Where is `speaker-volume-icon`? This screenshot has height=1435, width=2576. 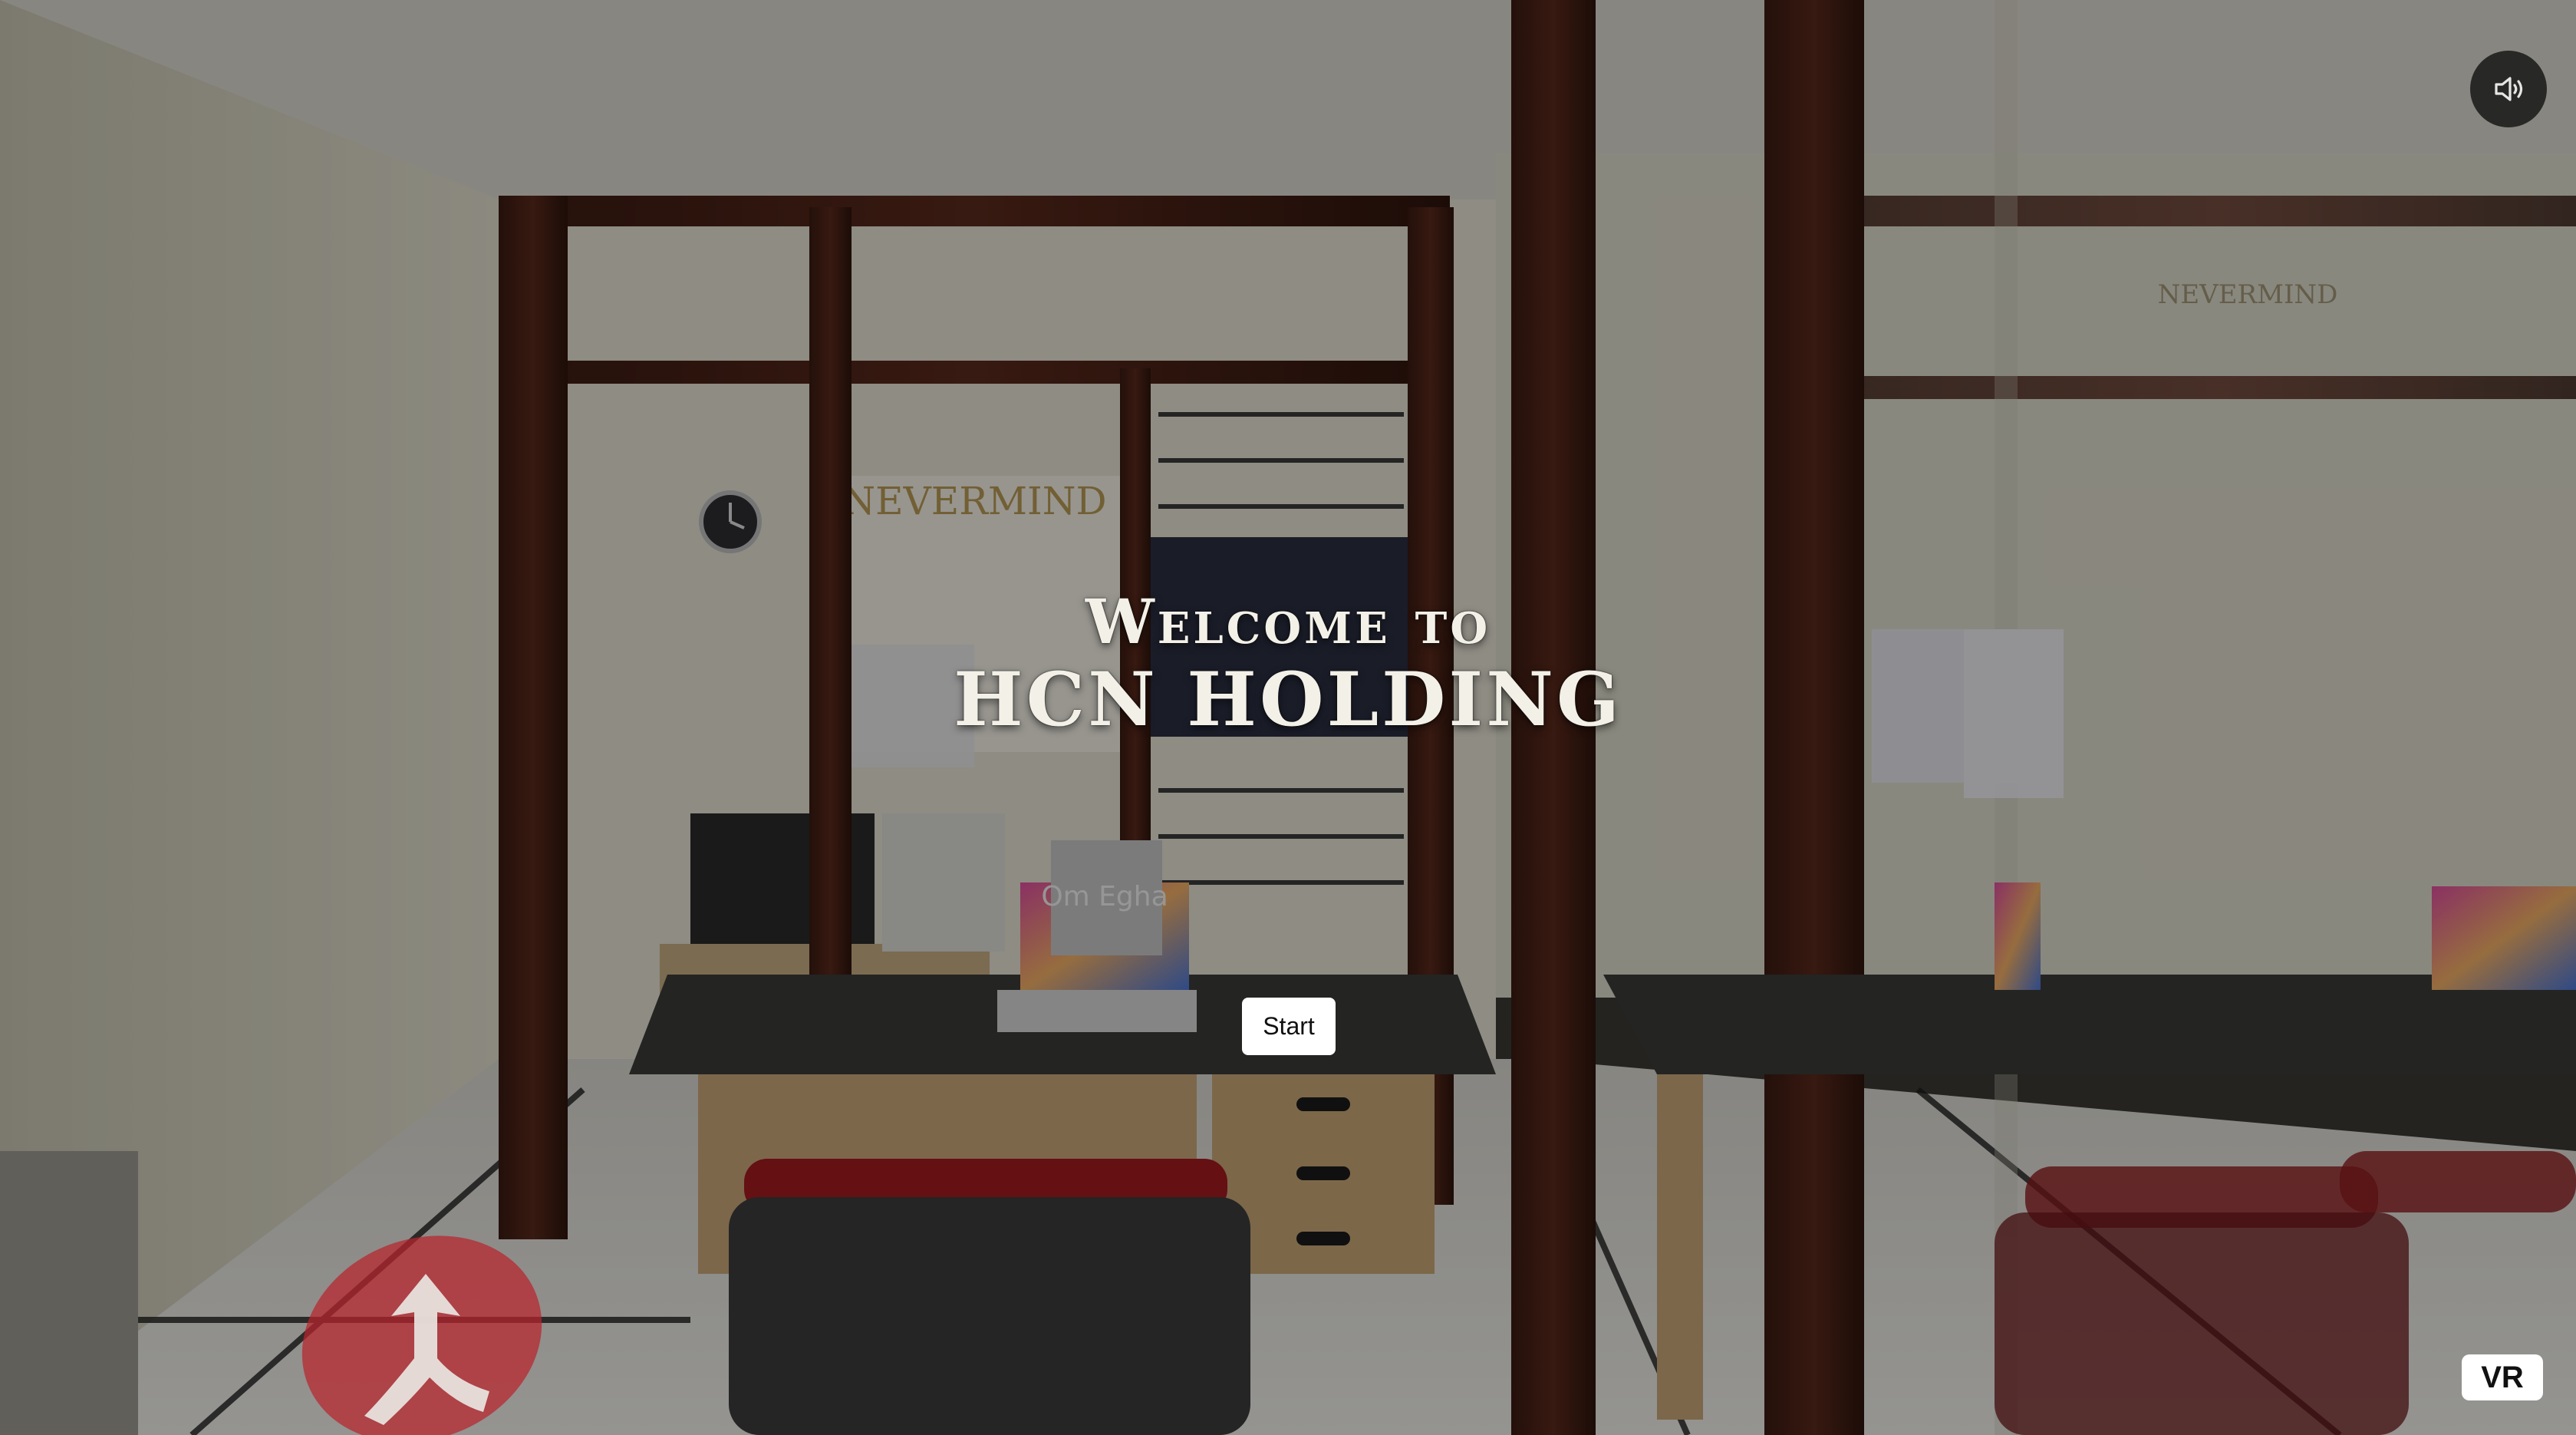 speaker-volume-icon is located at coordinates (2509, 89).